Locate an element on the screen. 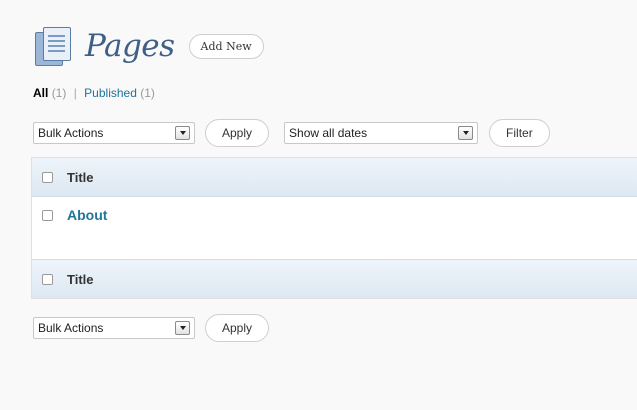 This screenshot has height=410, width=637. page-header: Pages Add New is located at coordinates (148, 46).